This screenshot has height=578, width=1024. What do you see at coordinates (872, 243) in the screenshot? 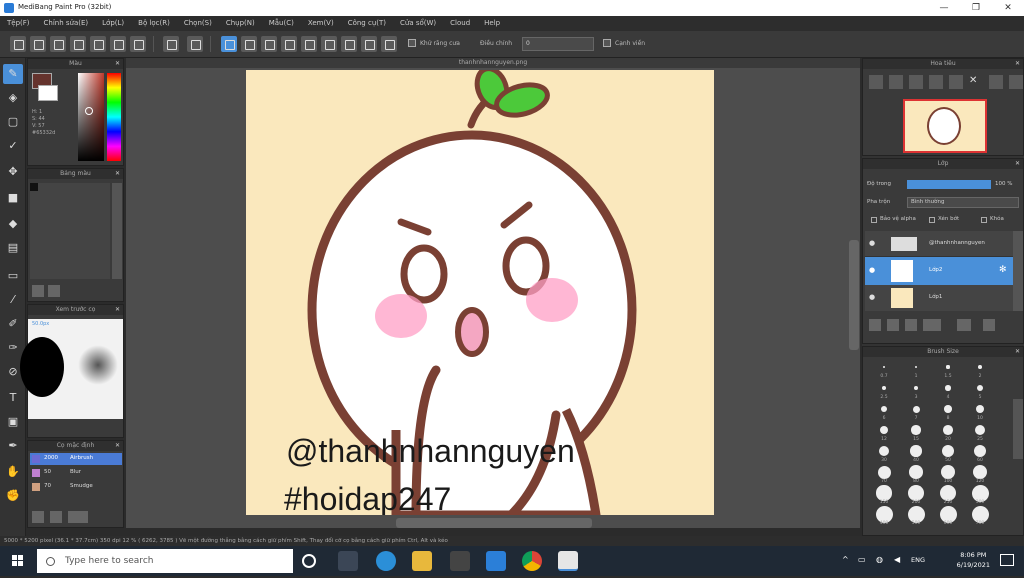
I see `visibility-eye-icon: ●` at bounding box center [872, 243].